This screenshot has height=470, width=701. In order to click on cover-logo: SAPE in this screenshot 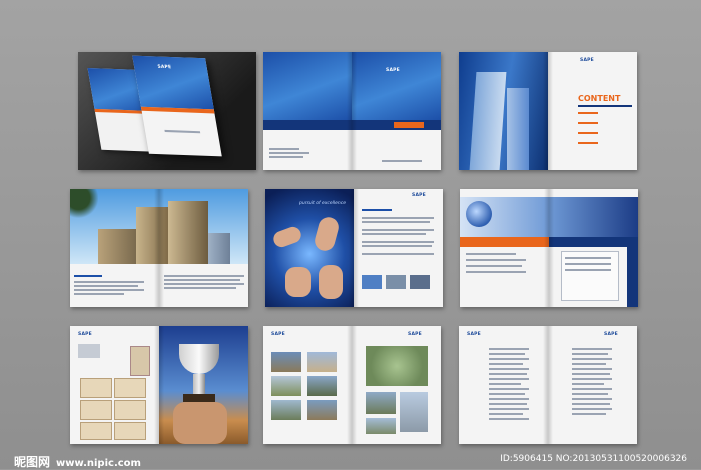, I will do `click(164, 67)`.